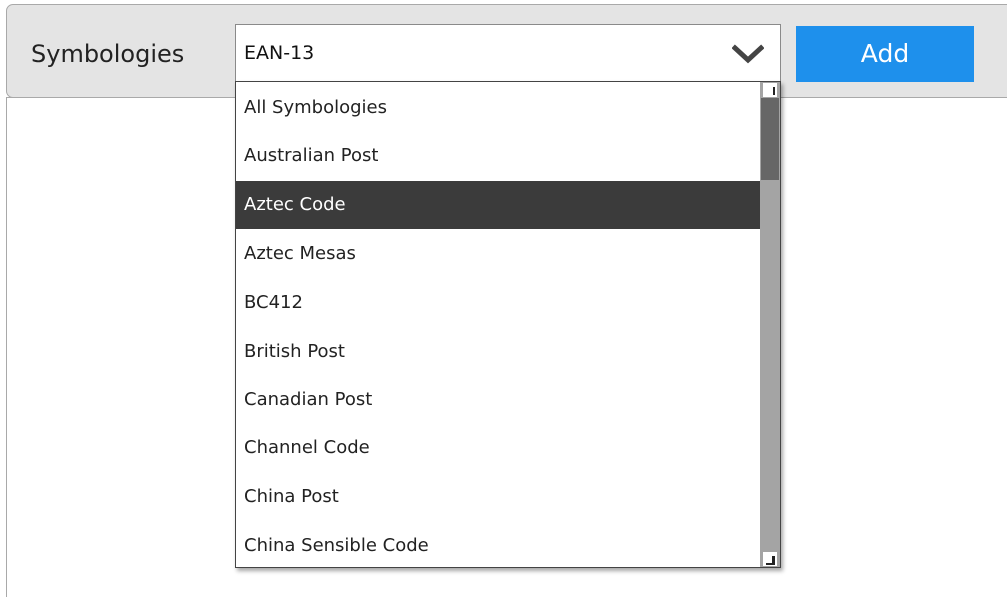 The width and height of the screenshot is (1007, 597). Describe the element at coordinates (498, 156) in the screenshot. I see `option-australian-post: Australian Post` at that location.